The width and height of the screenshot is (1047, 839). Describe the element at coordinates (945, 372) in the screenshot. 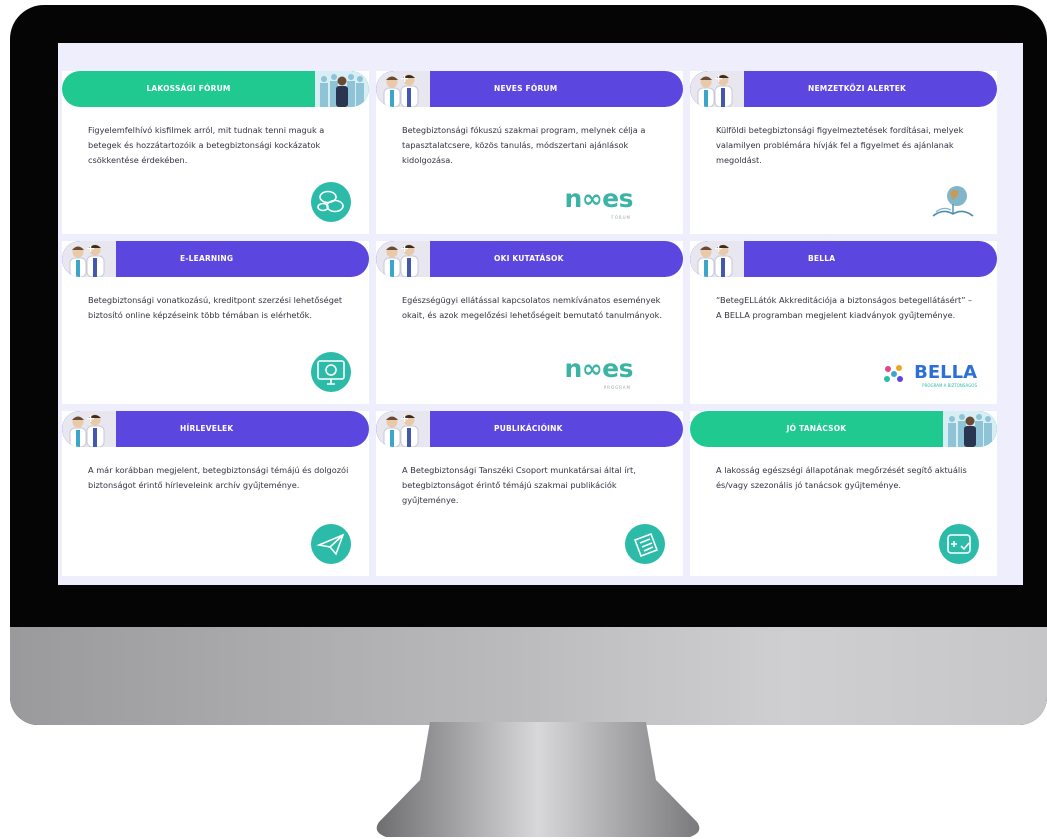

I see `bella-logo: BELLA` at that location.